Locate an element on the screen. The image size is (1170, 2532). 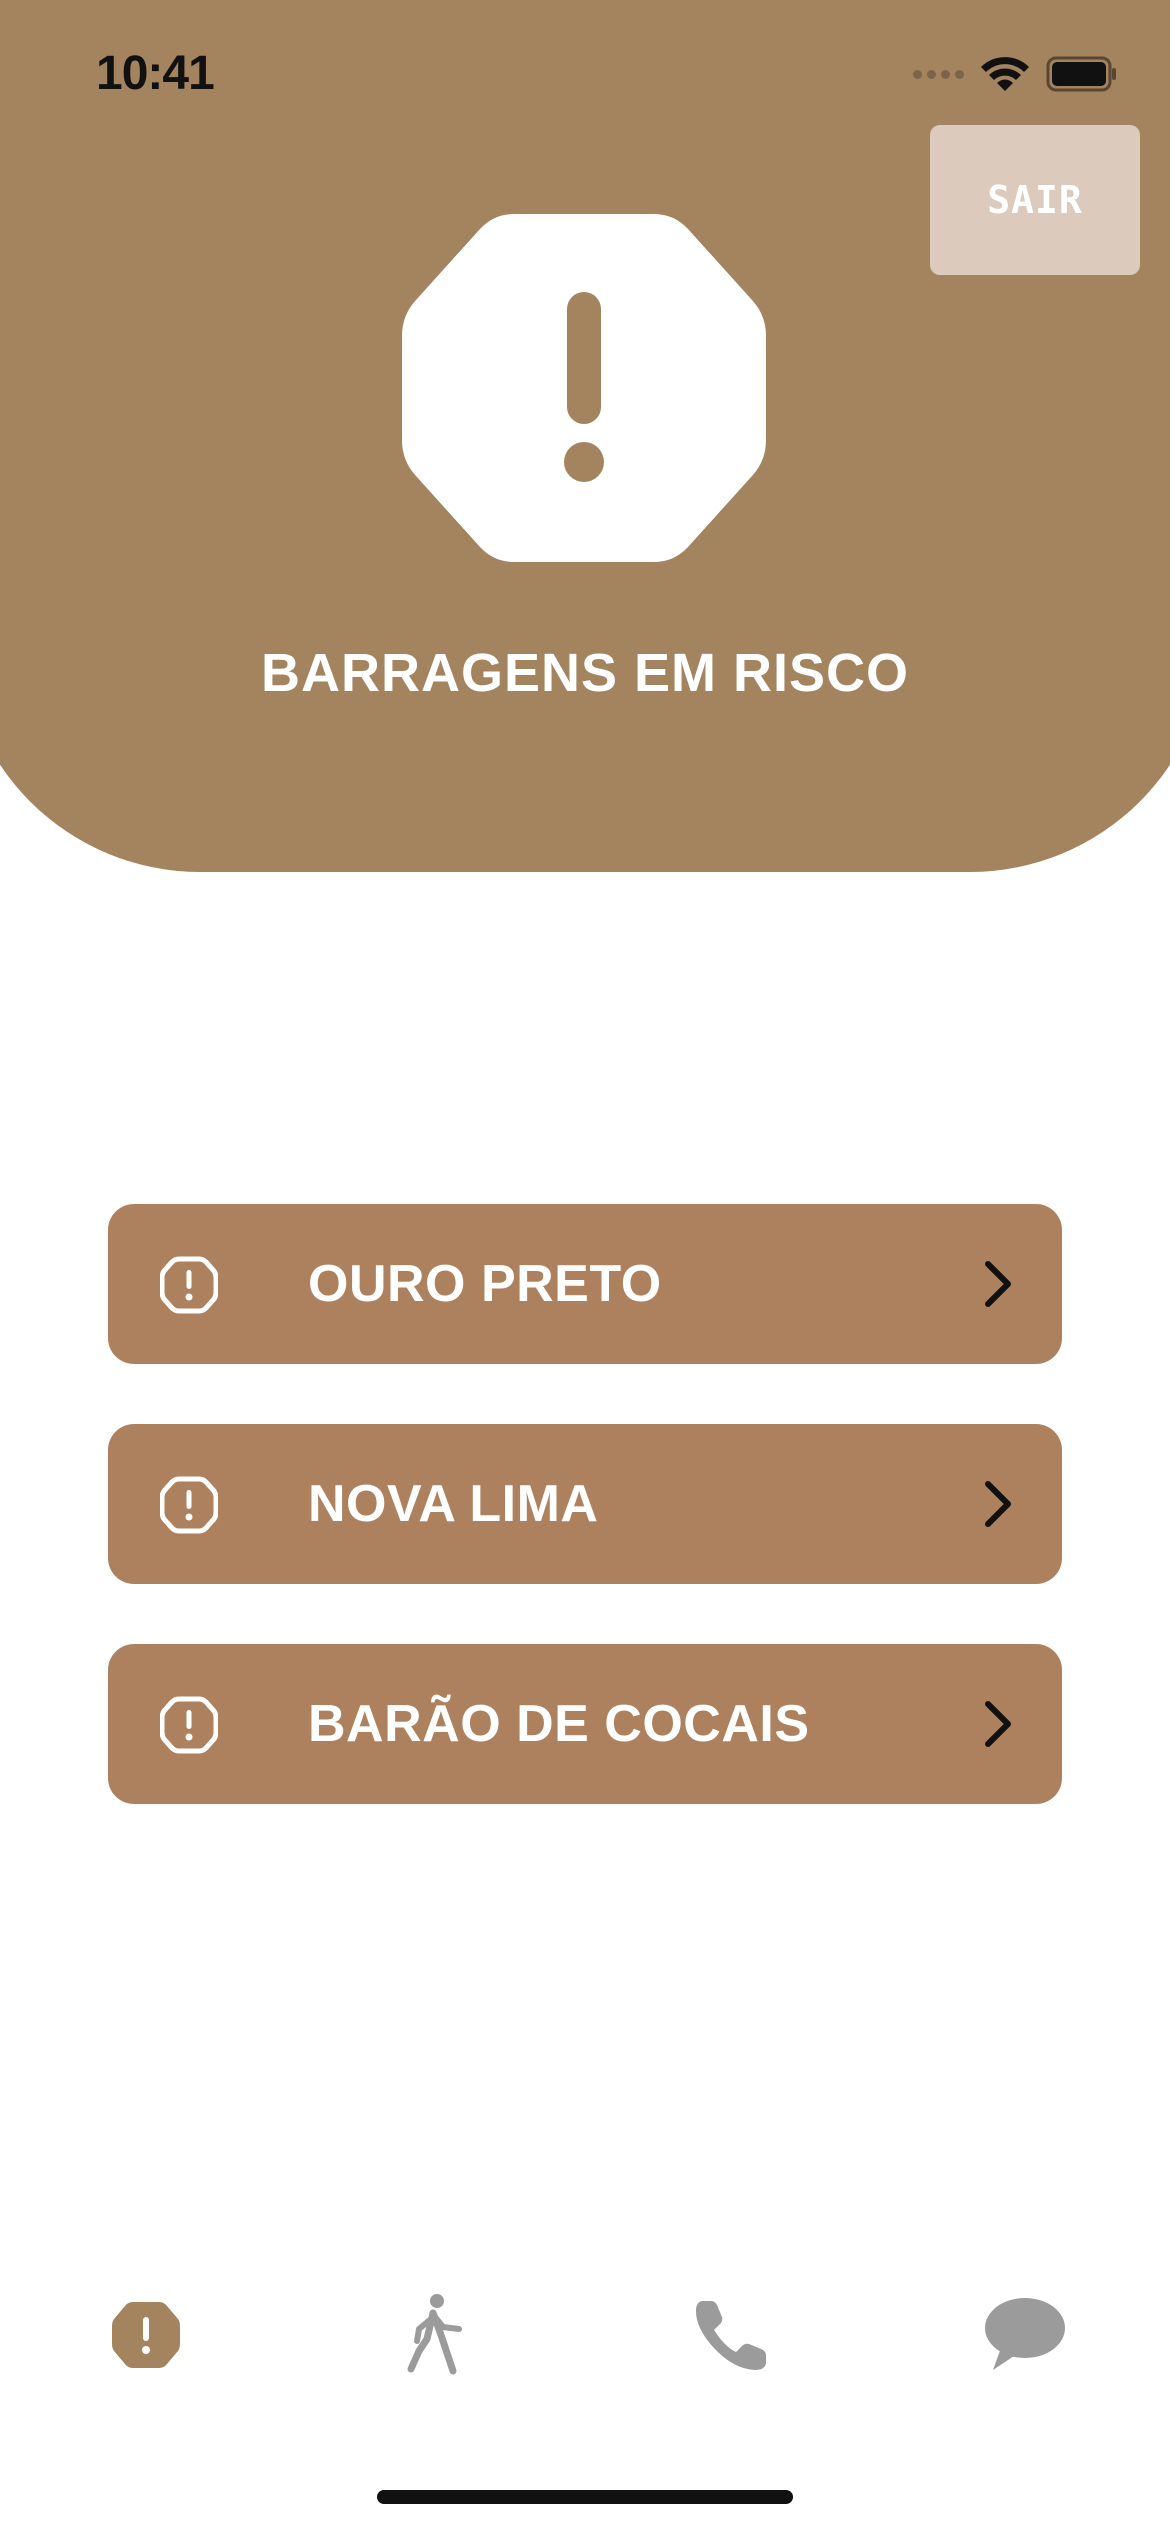
home-indicator is located at coordinates (585, 2497).